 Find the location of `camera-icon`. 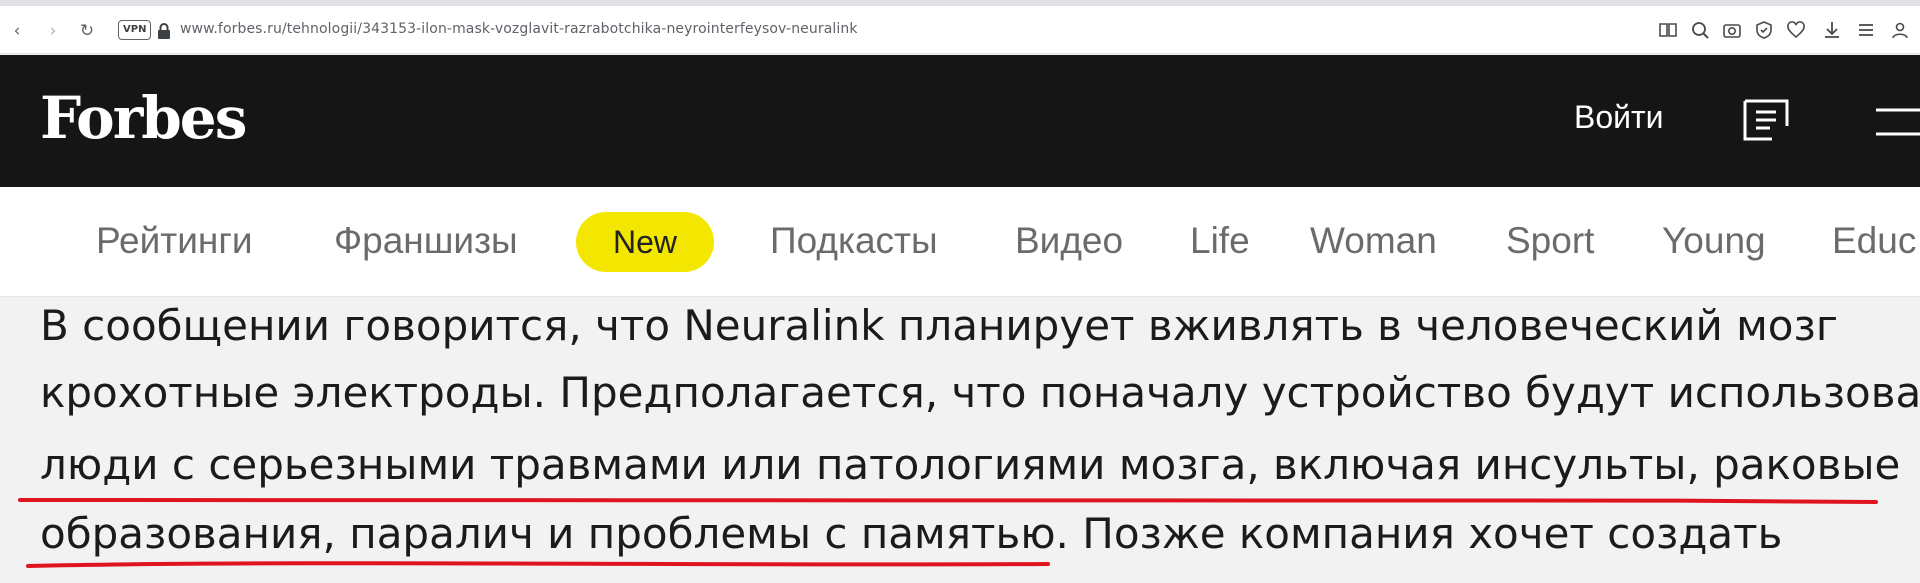

camera-icon is located at coordinates (1732, 30).